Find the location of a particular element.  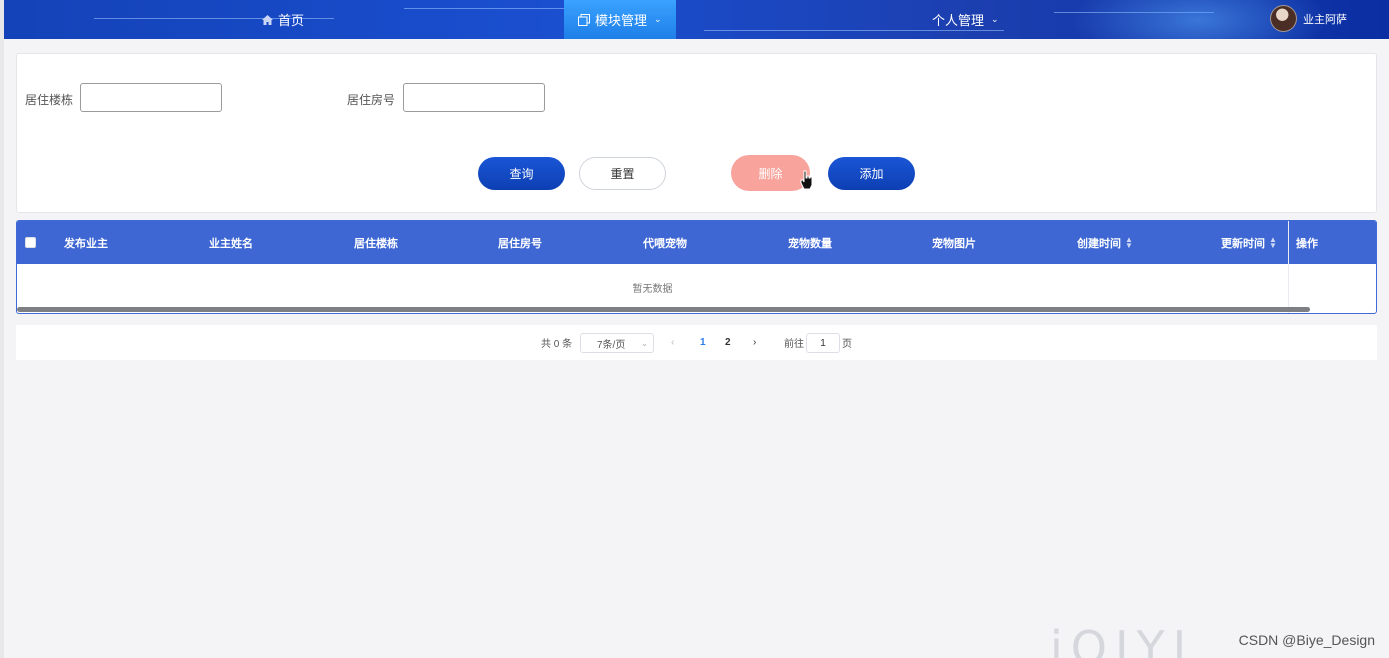

delete-button: 删除 is located at coordinates (770, 173).